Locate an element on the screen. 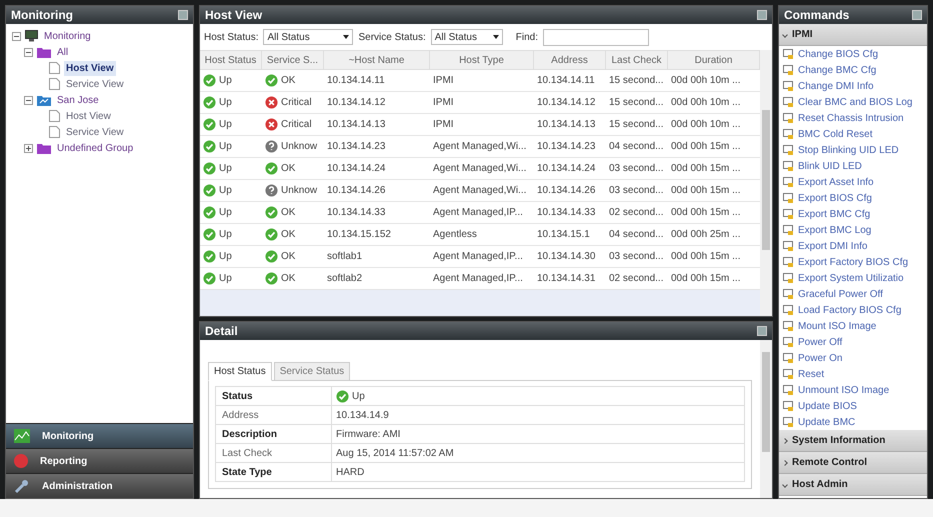 The width and height of the screenshot is (933, 517). monitor-icon is located at coordinates (31, 36).